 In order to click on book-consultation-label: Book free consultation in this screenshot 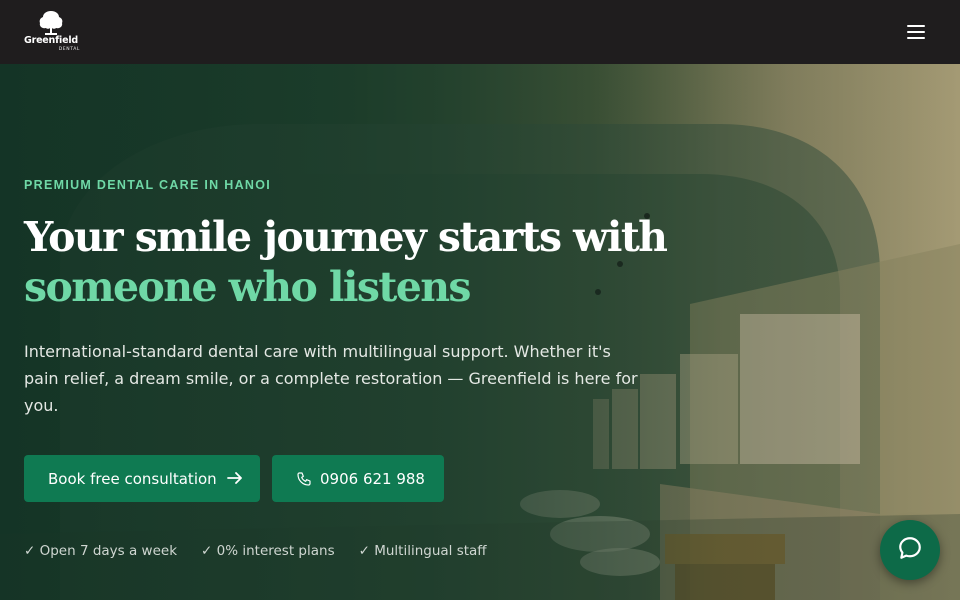, I will do `click(132, 478)`.